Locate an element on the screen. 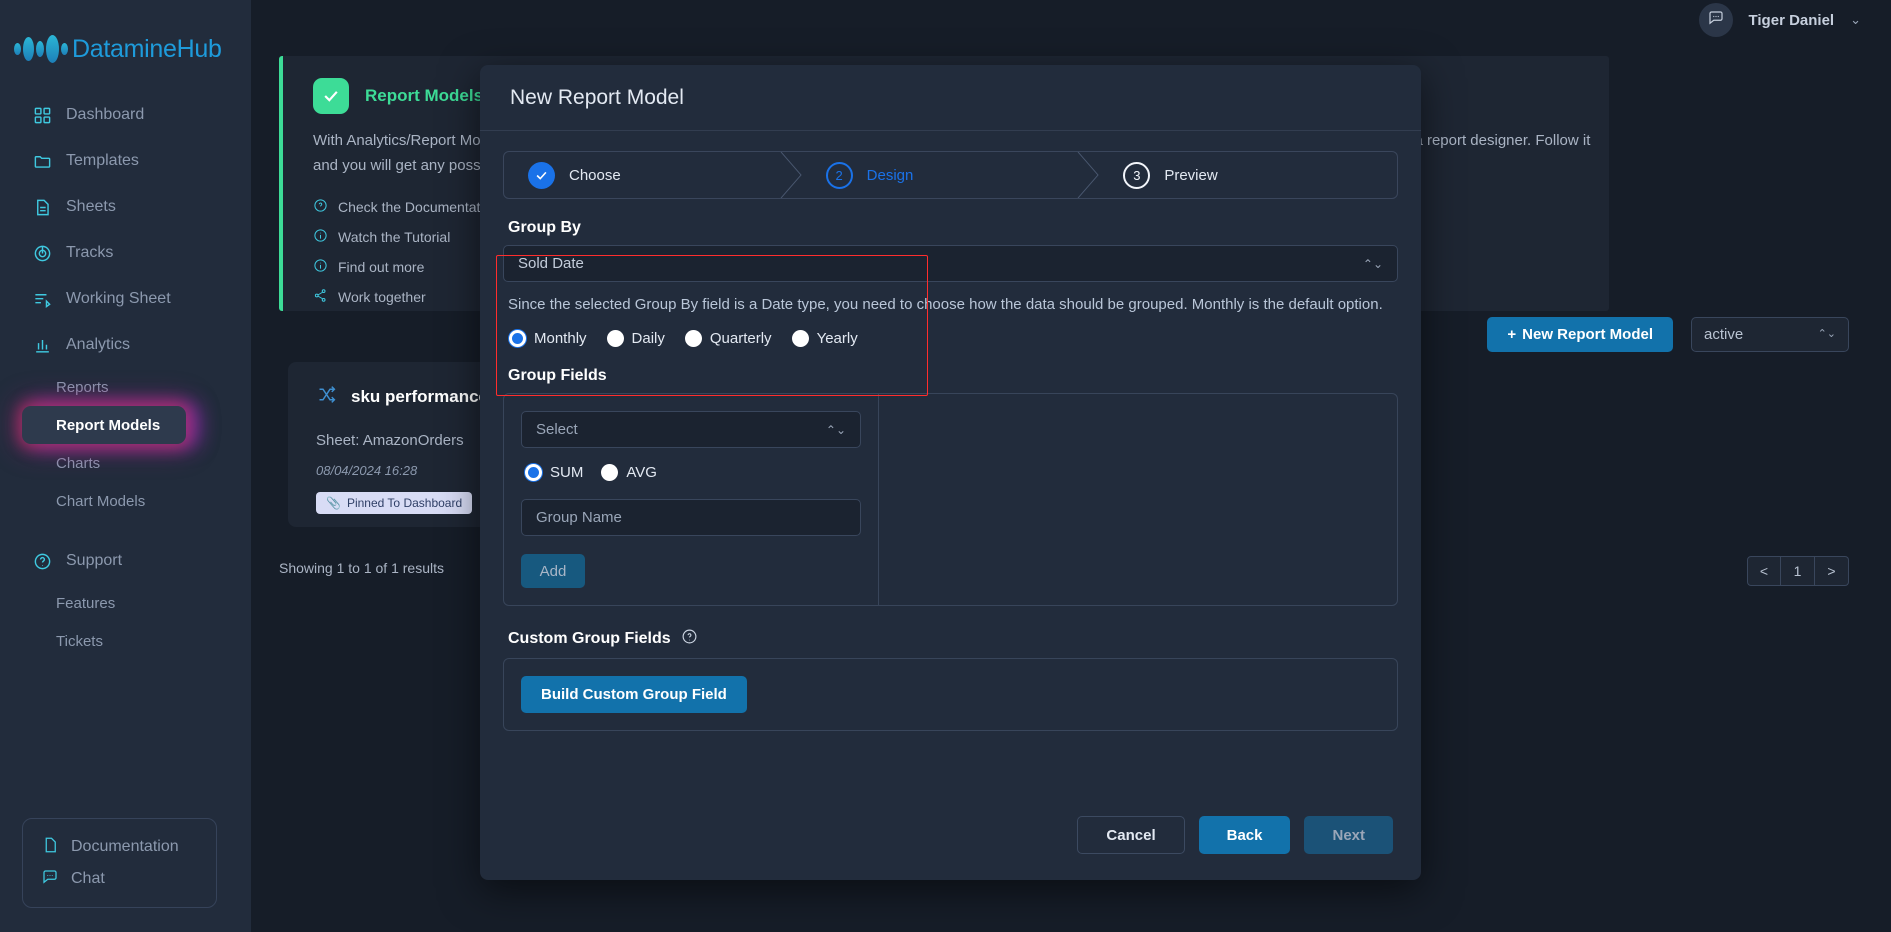  plus-icon: + is located at coordinates (1512, 334).